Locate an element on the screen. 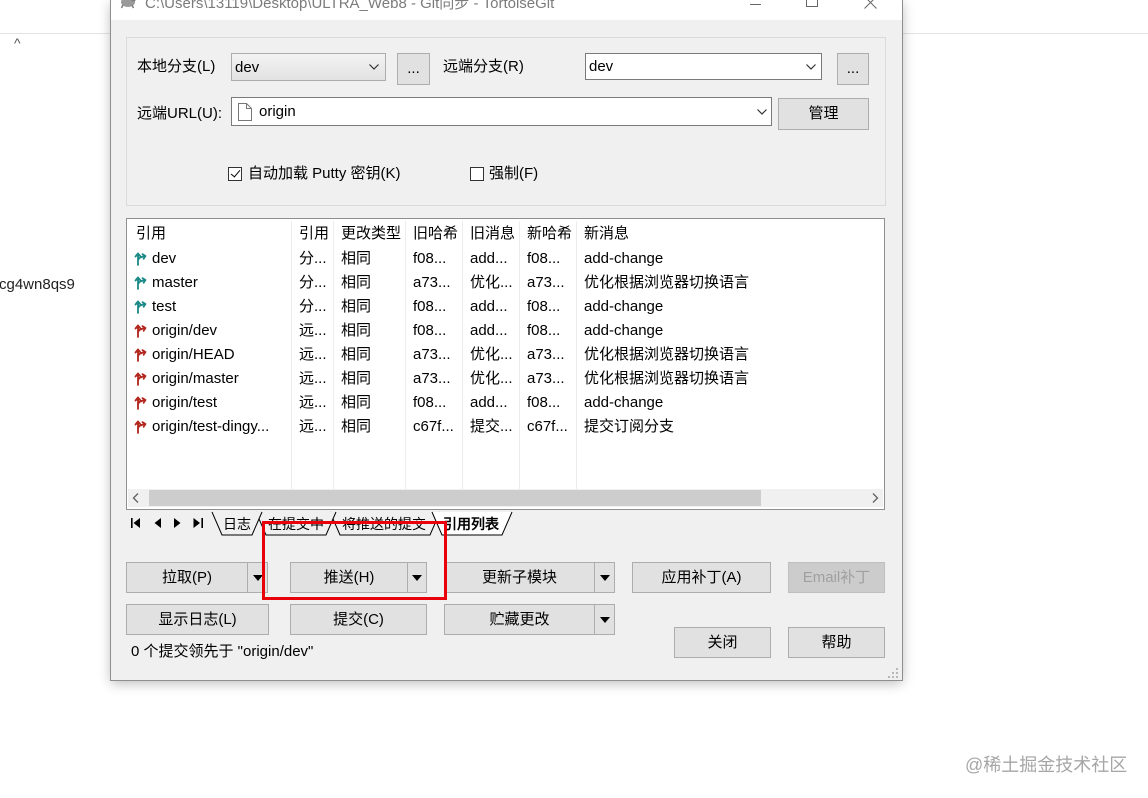 The height and width of the screenshot is (798, 1148). column-header-old-hash: 旧哈希 is located at coordinates (435, 234).